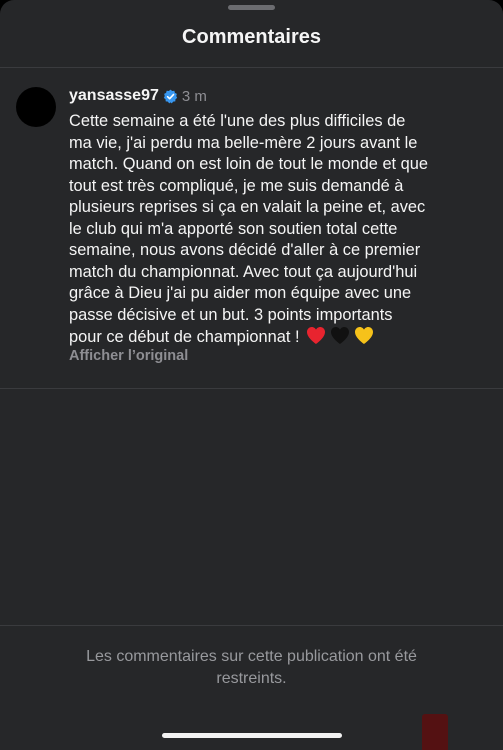  I want to click on red-heart-icon, so click(315, 335).